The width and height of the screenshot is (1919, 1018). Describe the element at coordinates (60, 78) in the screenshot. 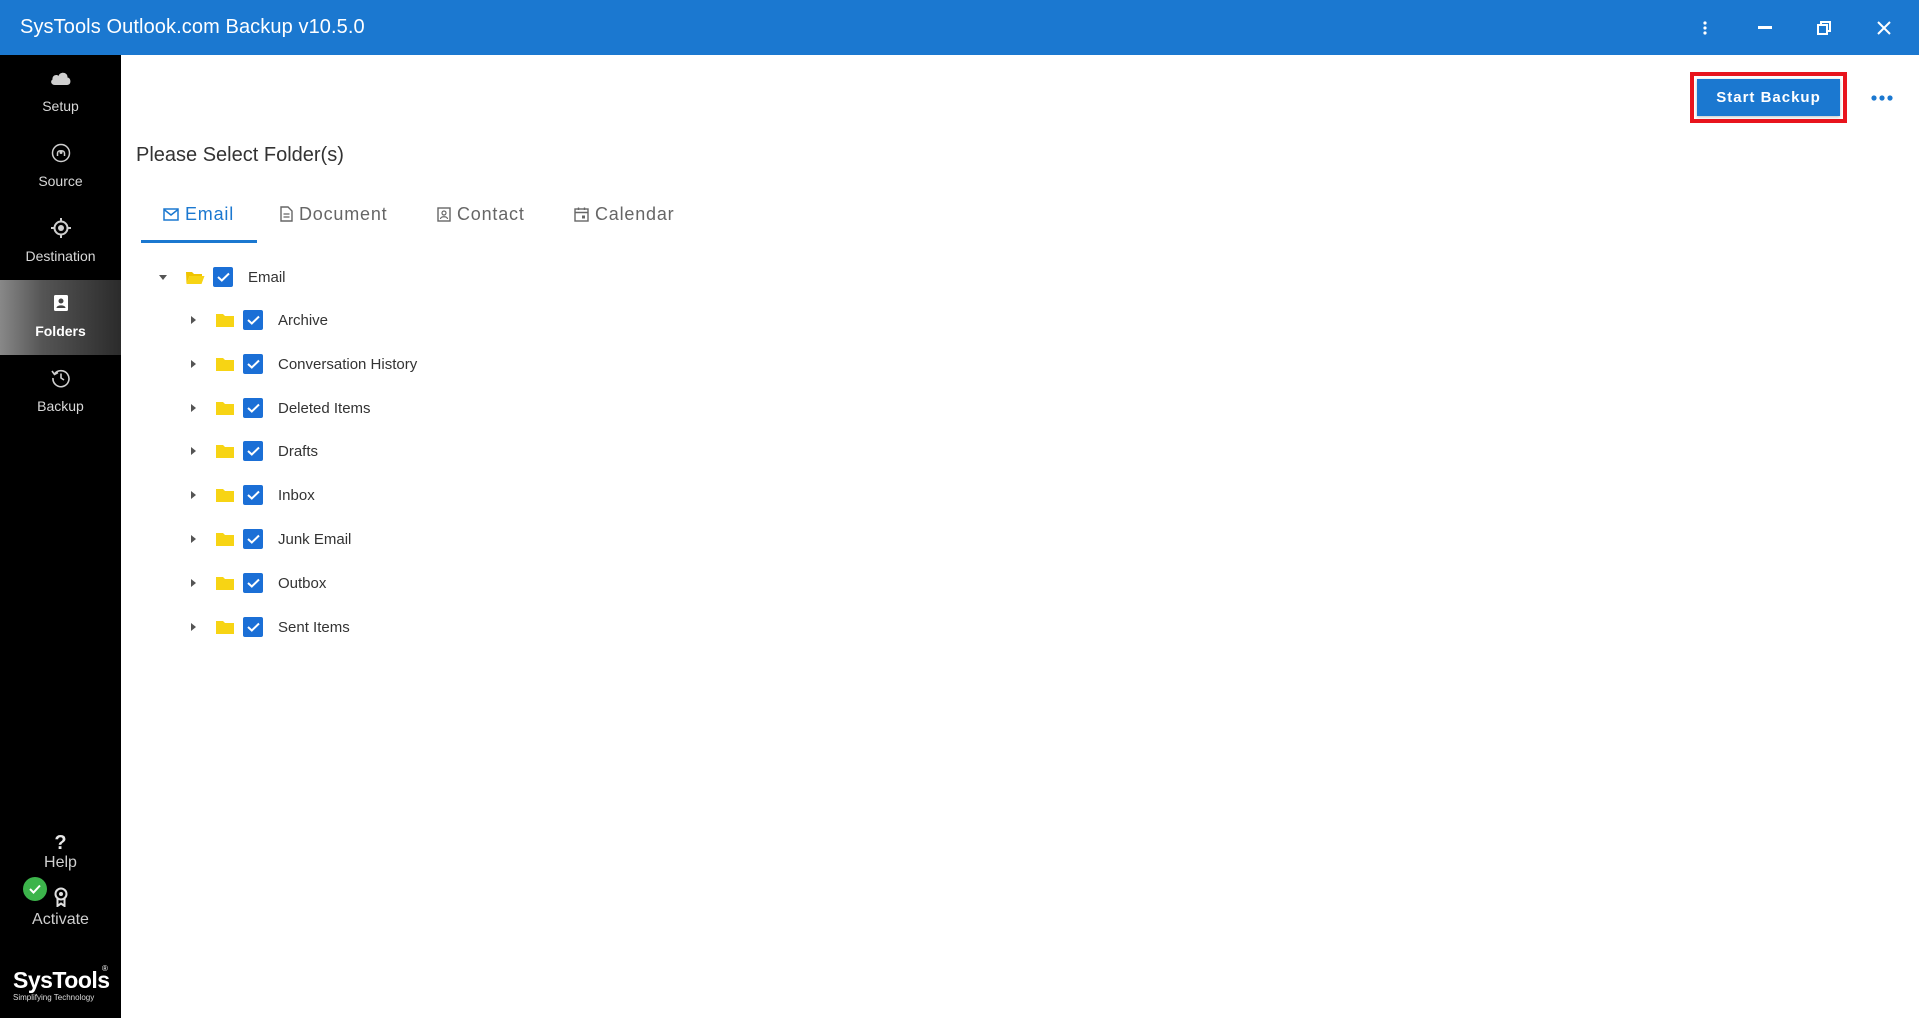

I see `cloud-icon` at that location.